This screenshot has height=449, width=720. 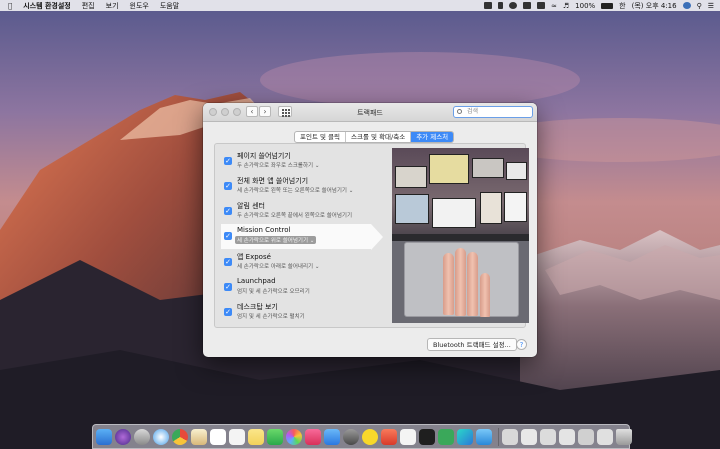 What do you see at coordinates (296, 211) in the screenshot?
I see `gesture-item: ✓ 알림 센터 두 손가락으로 오른쪽 끝에서 왼쪽으로 쓸어넘기기` at bounding box center [296, 211].